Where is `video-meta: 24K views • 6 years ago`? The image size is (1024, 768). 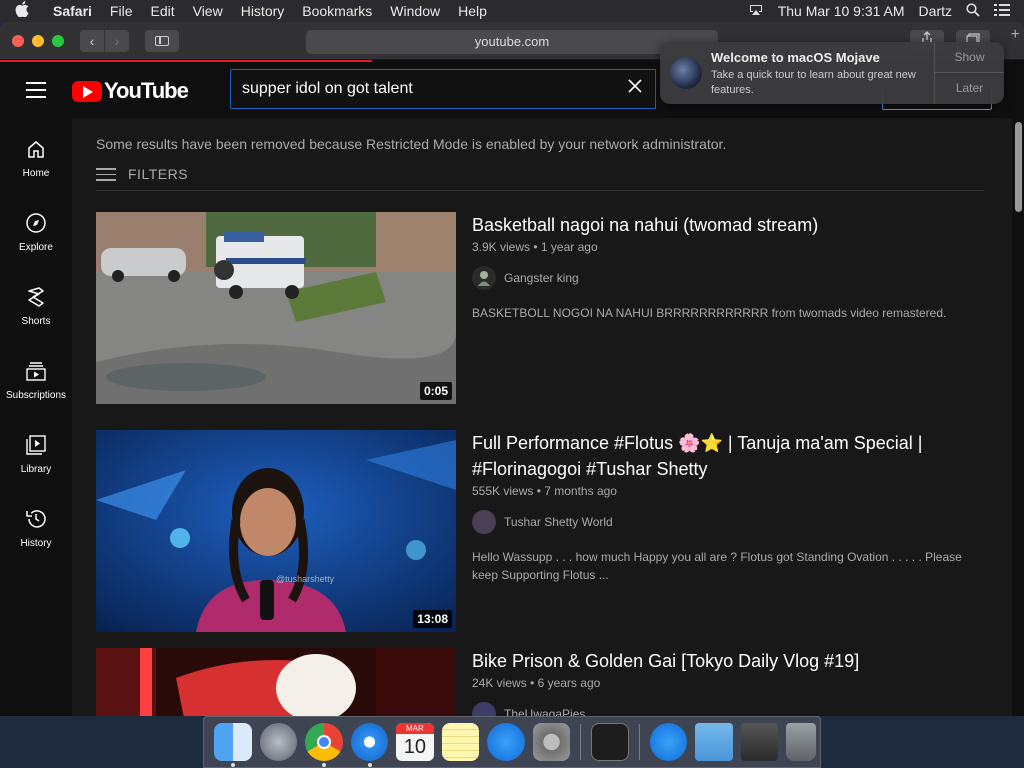 video-meta: 24K views • 6 years ago is located at coordinates (536, 683).